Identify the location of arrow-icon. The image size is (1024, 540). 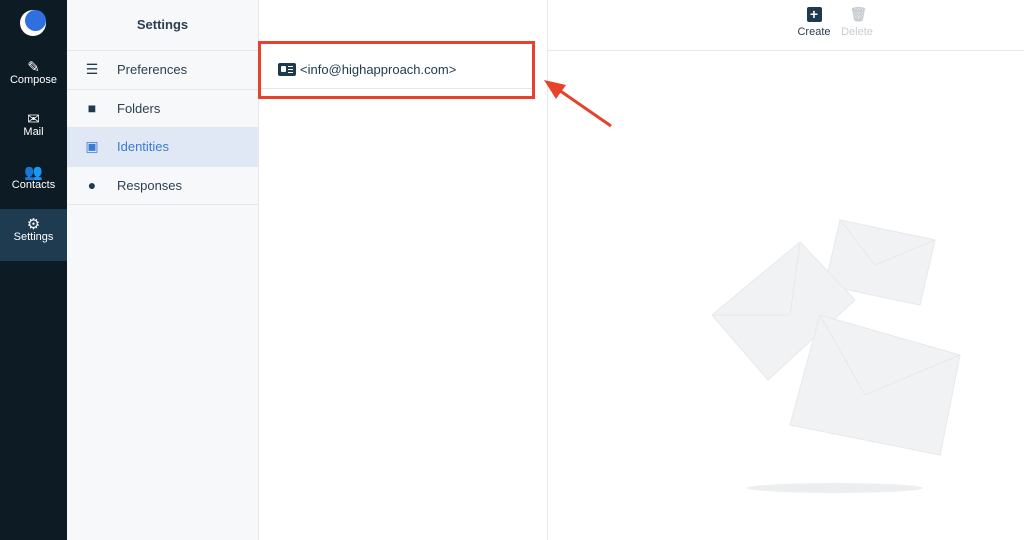
(578, 104).